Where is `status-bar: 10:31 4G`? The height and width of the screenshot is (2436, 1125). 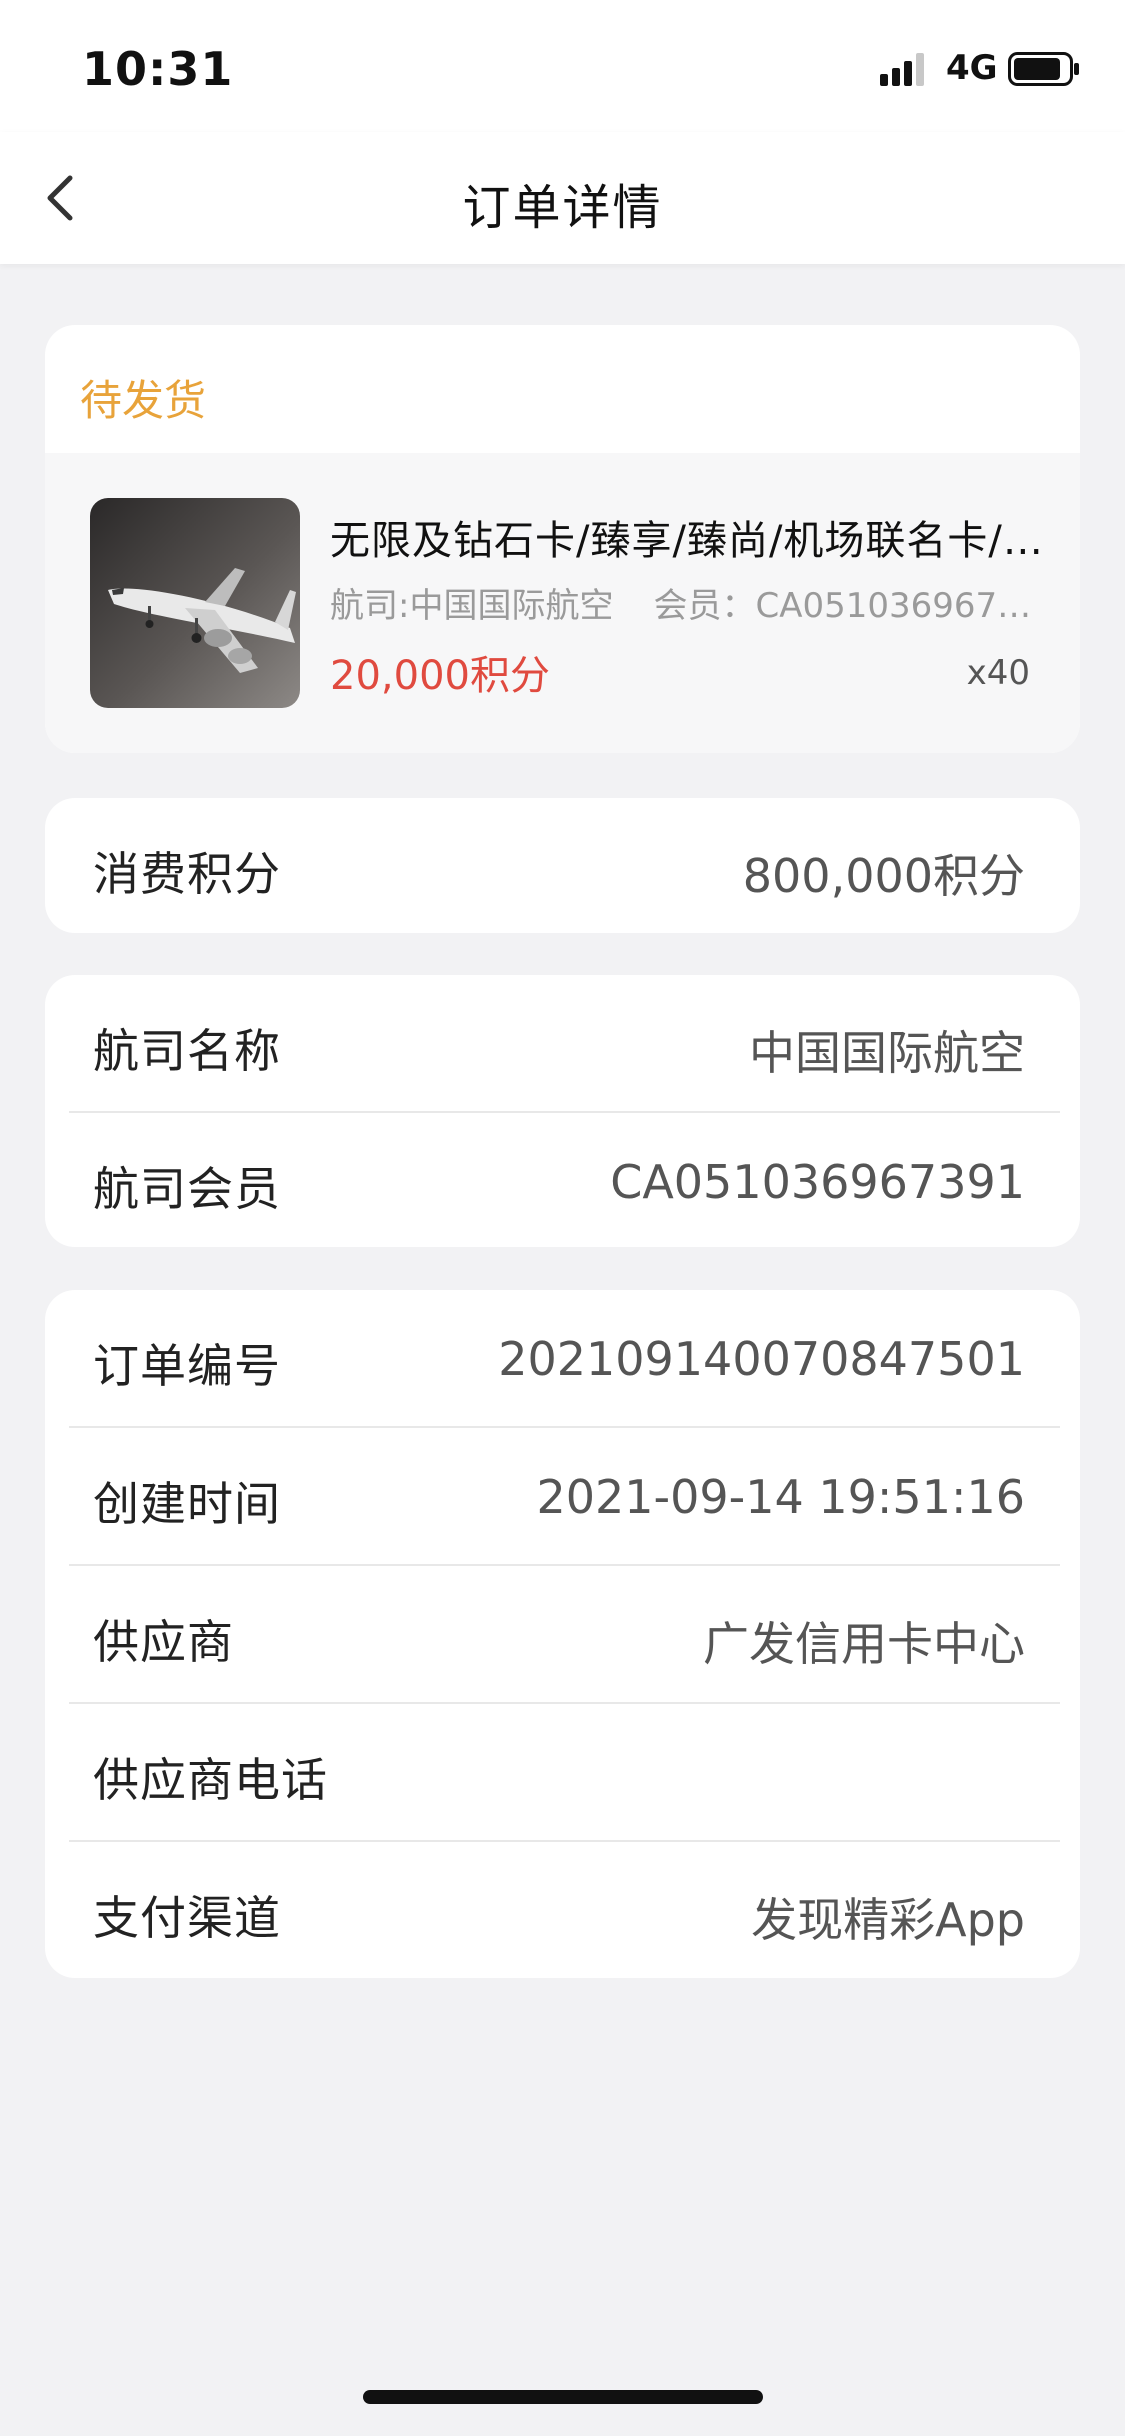
status-bar: 10:31 4G is located at coordinates (562, 66).